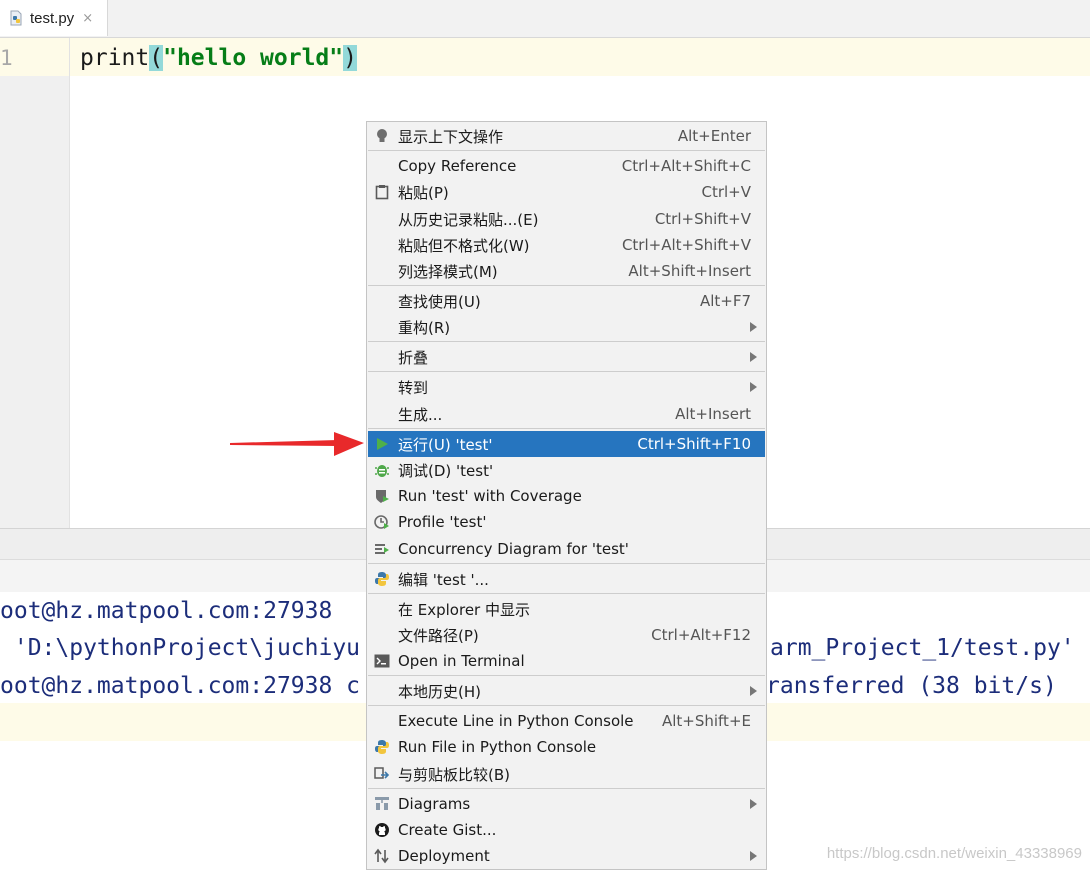  What do you see at coordinates (382, 774) in the screenshot?
I see `compare-icon` at bounding box center [382, 774].